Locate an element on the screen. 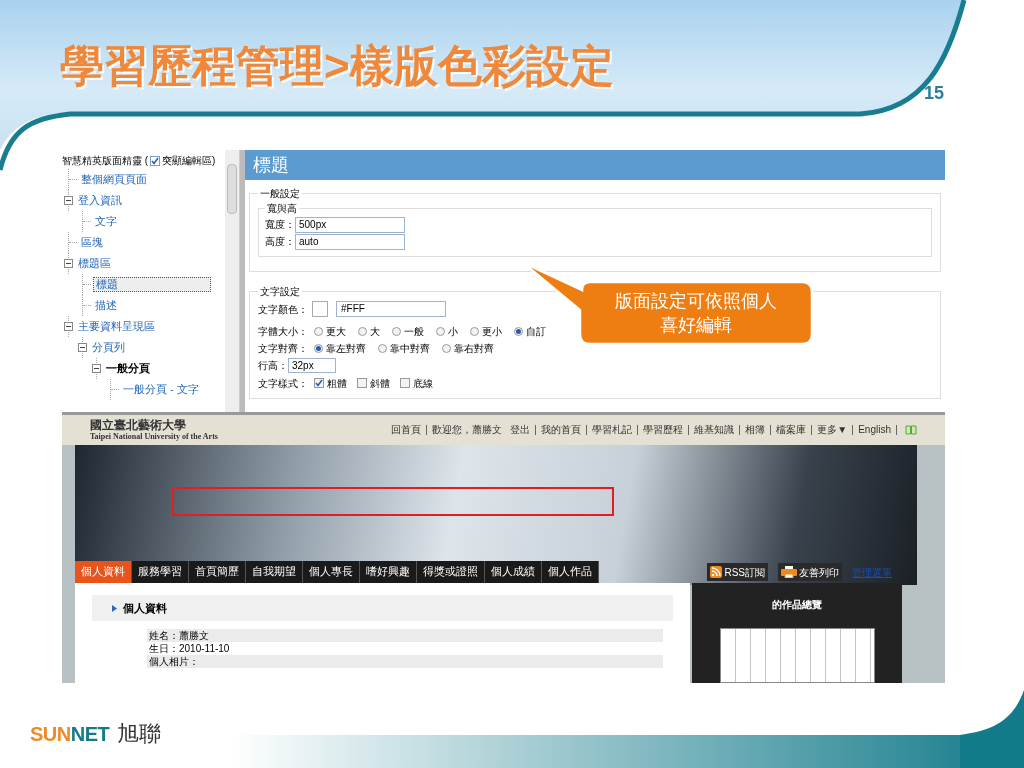  input-field: 500px is located at coordinates (350, 224).